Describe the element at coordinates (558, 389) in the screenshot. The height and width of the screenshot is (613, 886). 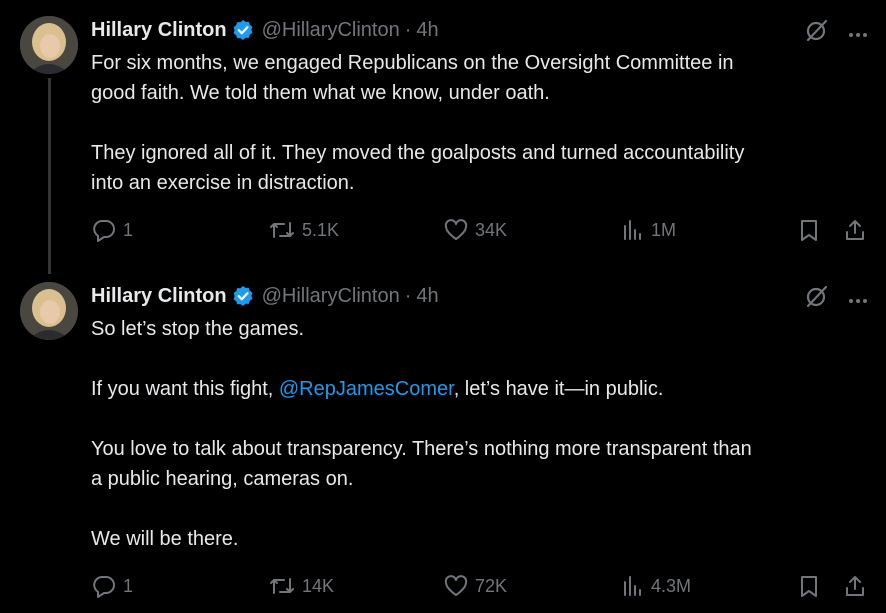
I see `text-segment: , let’s have it—in public.` at that location.